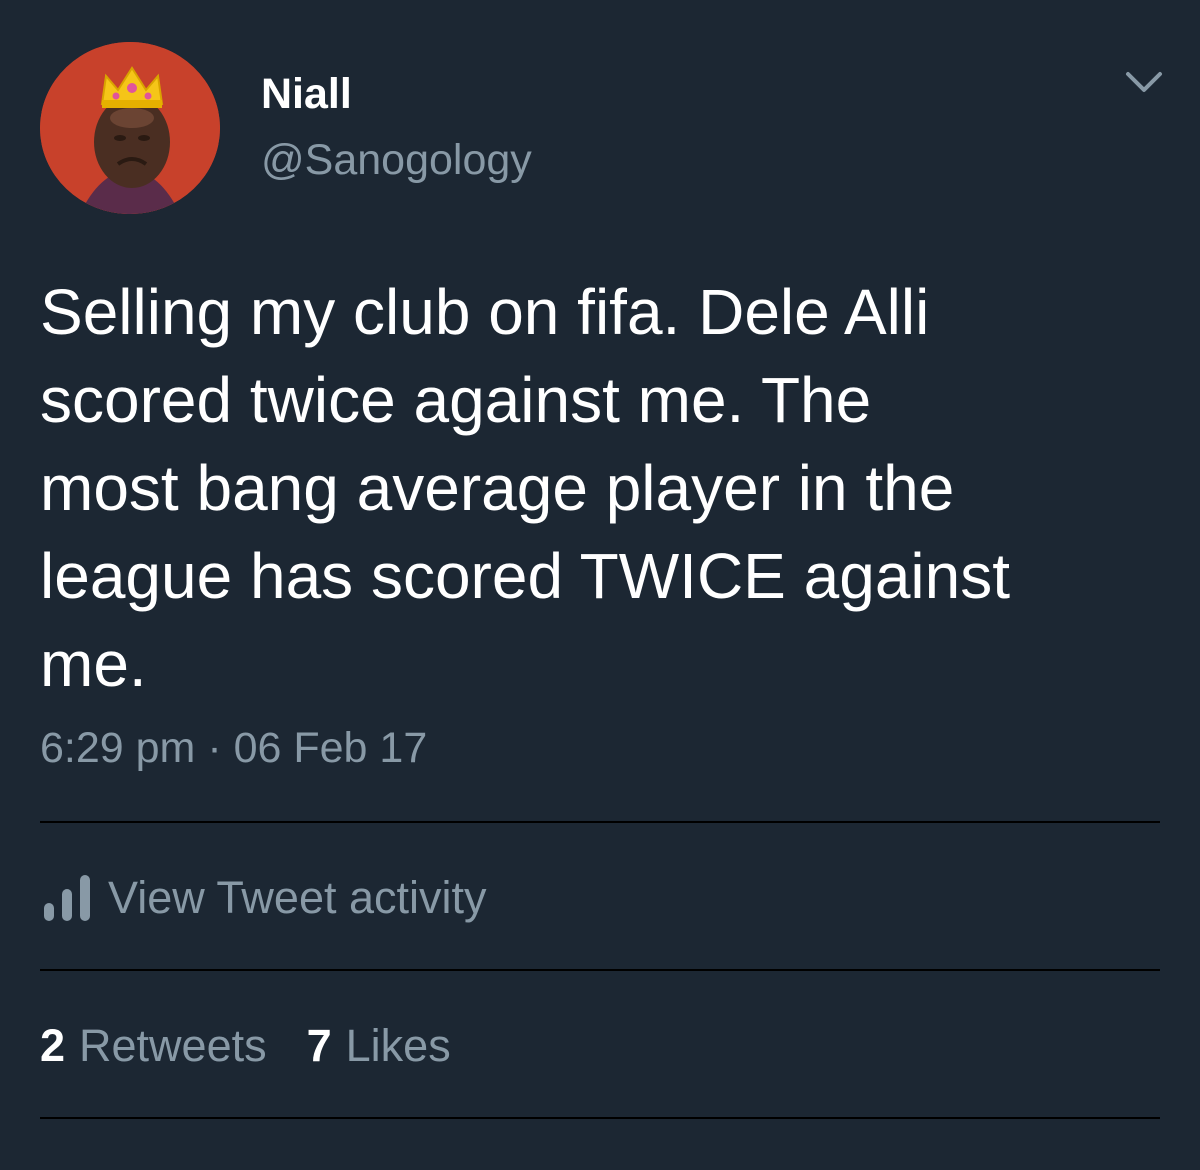  Describe the element at coordinates (319, 1045) in the screenshot. I see `likes-count: 7` at that location.